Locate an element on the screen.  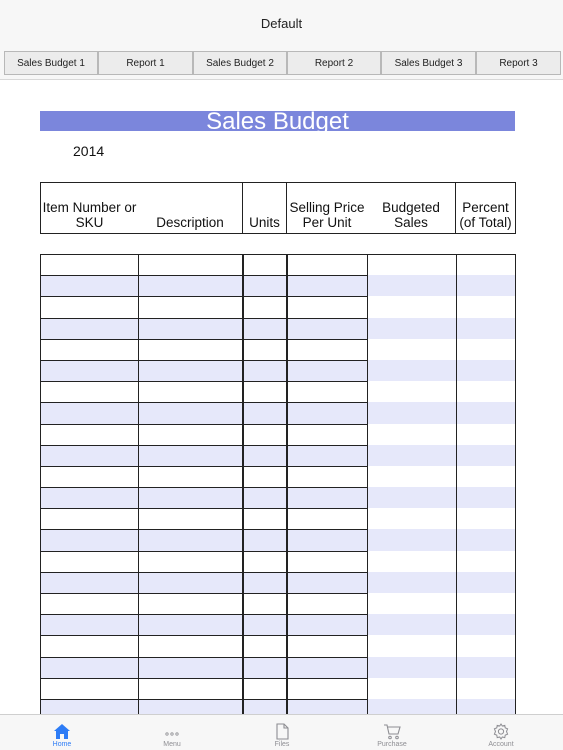
column-header-budgeted-sales: Budgeted Sales is located at coordinates (411, 208).